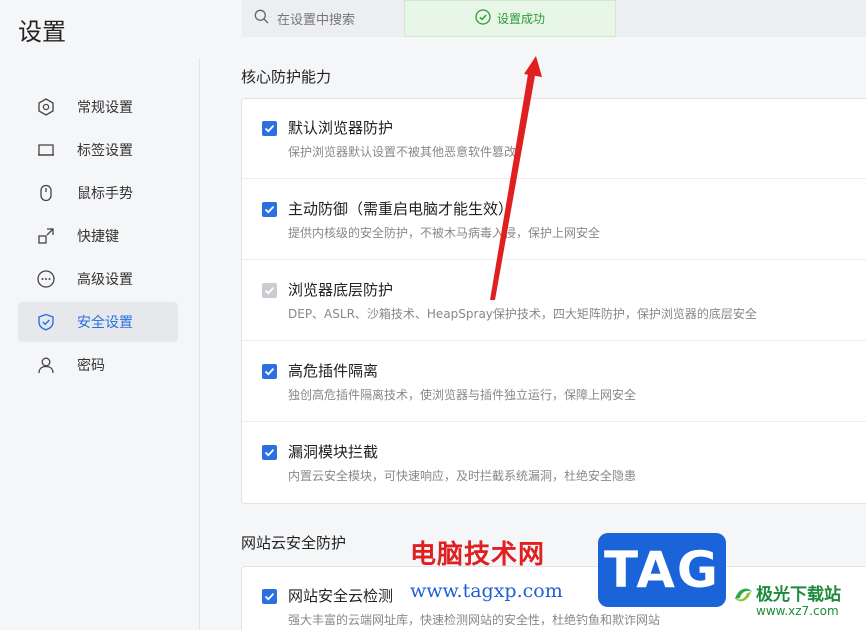 Image resolution: width=866 pixels, height=630 pixels. I want to click on option-description: 独创高危插件隔离技术，使浏览器与插件独立运行，保障上网安全, so click(462, 395).